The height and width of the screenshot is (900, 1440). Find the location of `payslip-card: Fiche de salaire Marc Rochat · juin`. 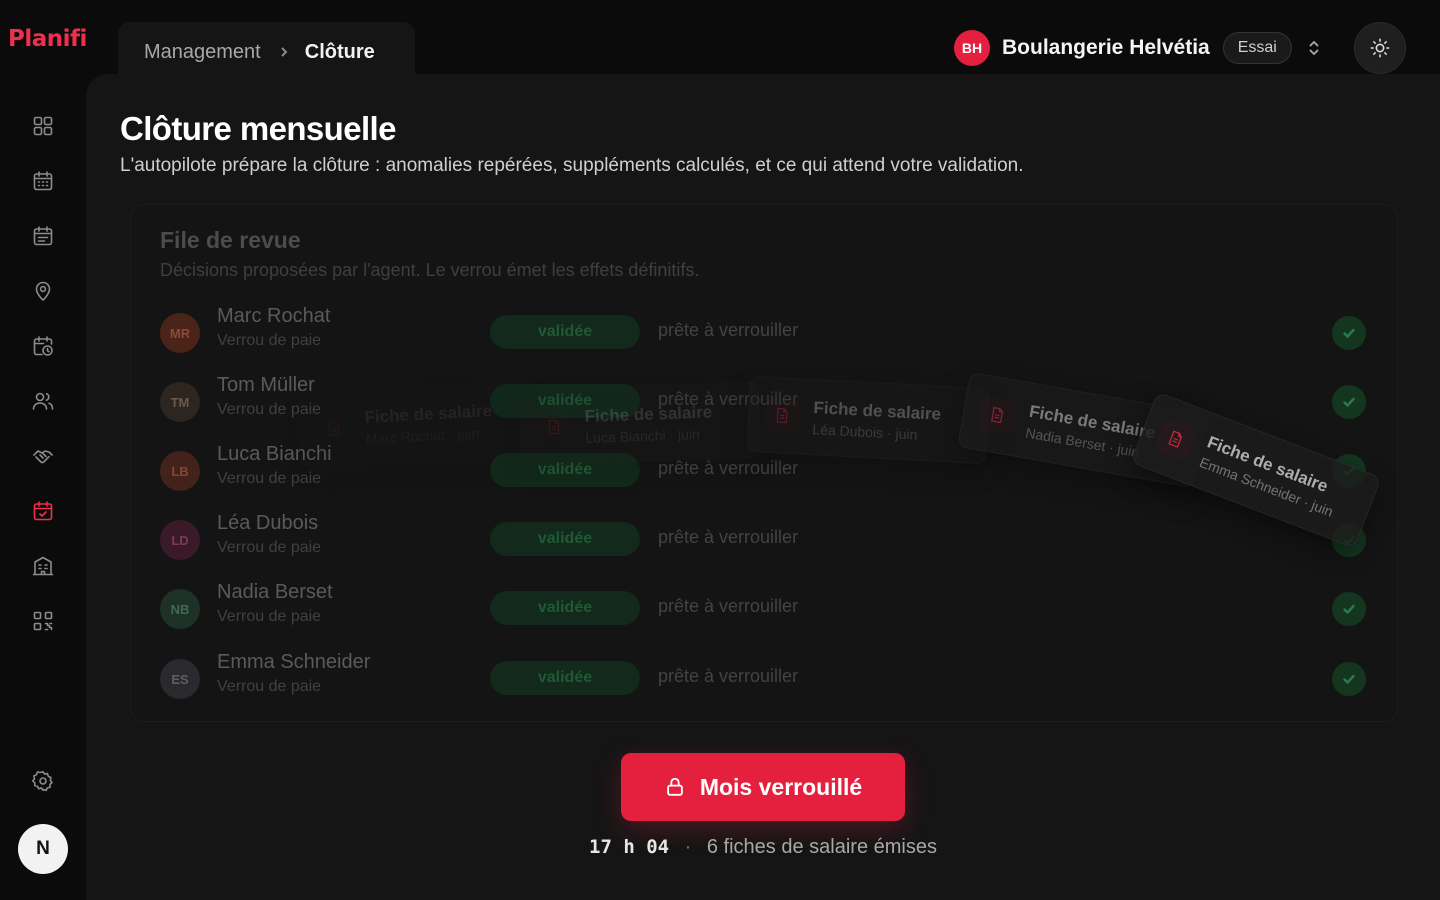

payslip-card: Fiche de salaire Marc Rochat · juin is located at coordinates (420, 424).